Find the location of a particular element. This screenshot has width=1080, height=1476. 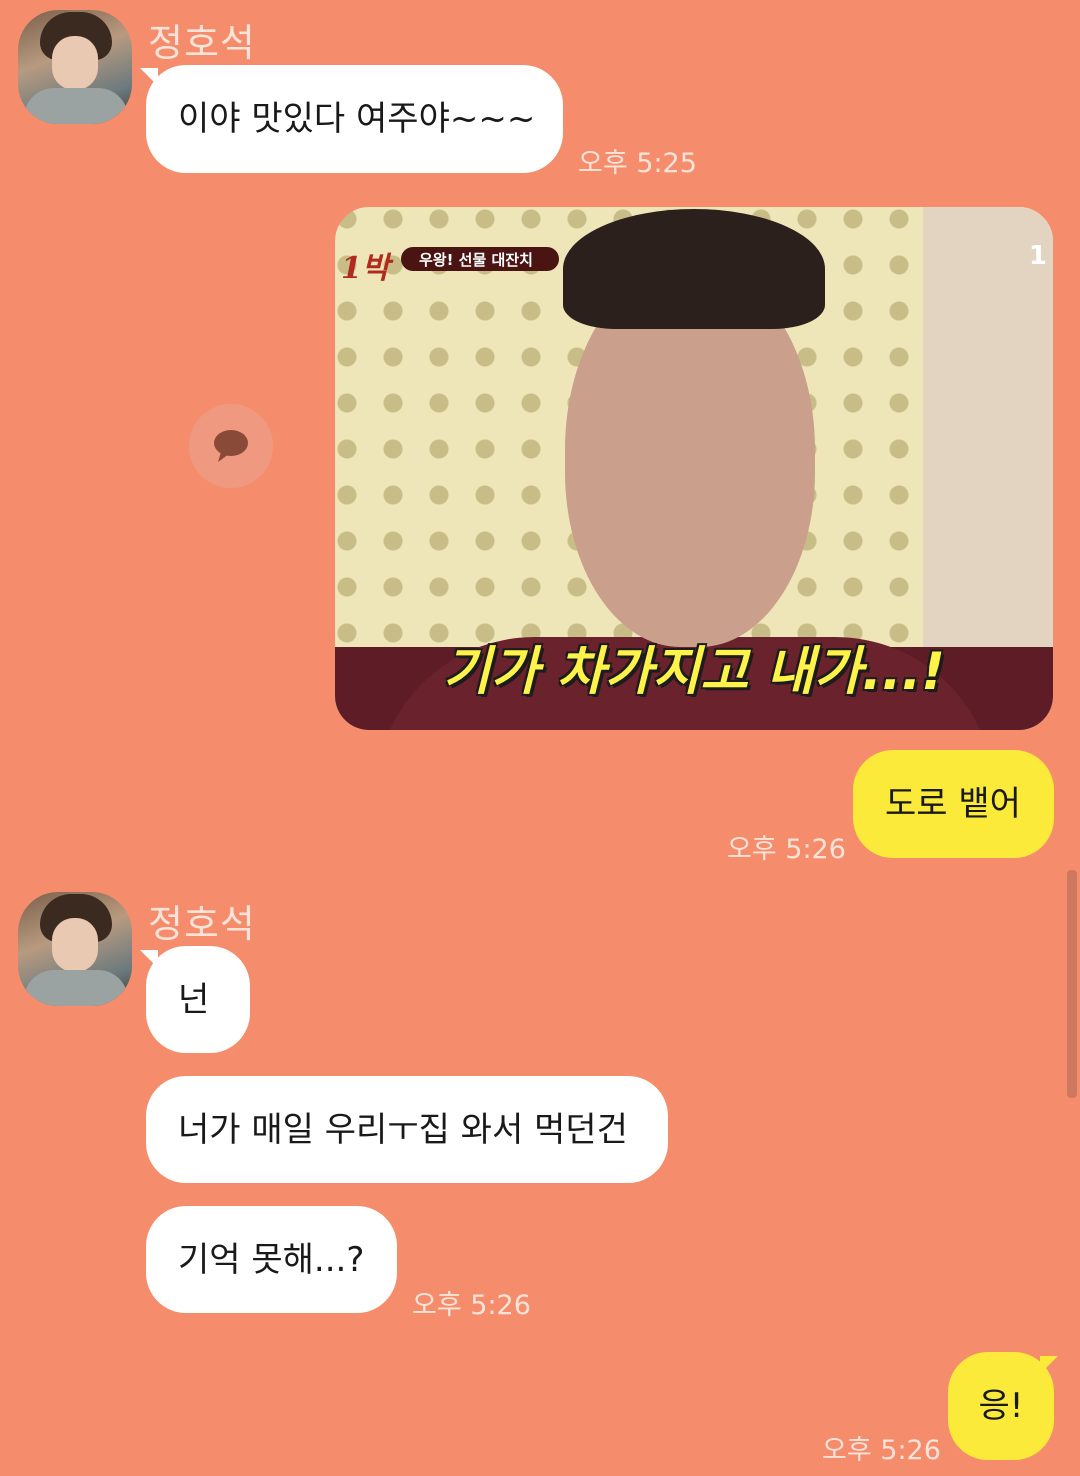

message-text: 도로 뱉어 is located at coordinates (953, 804).